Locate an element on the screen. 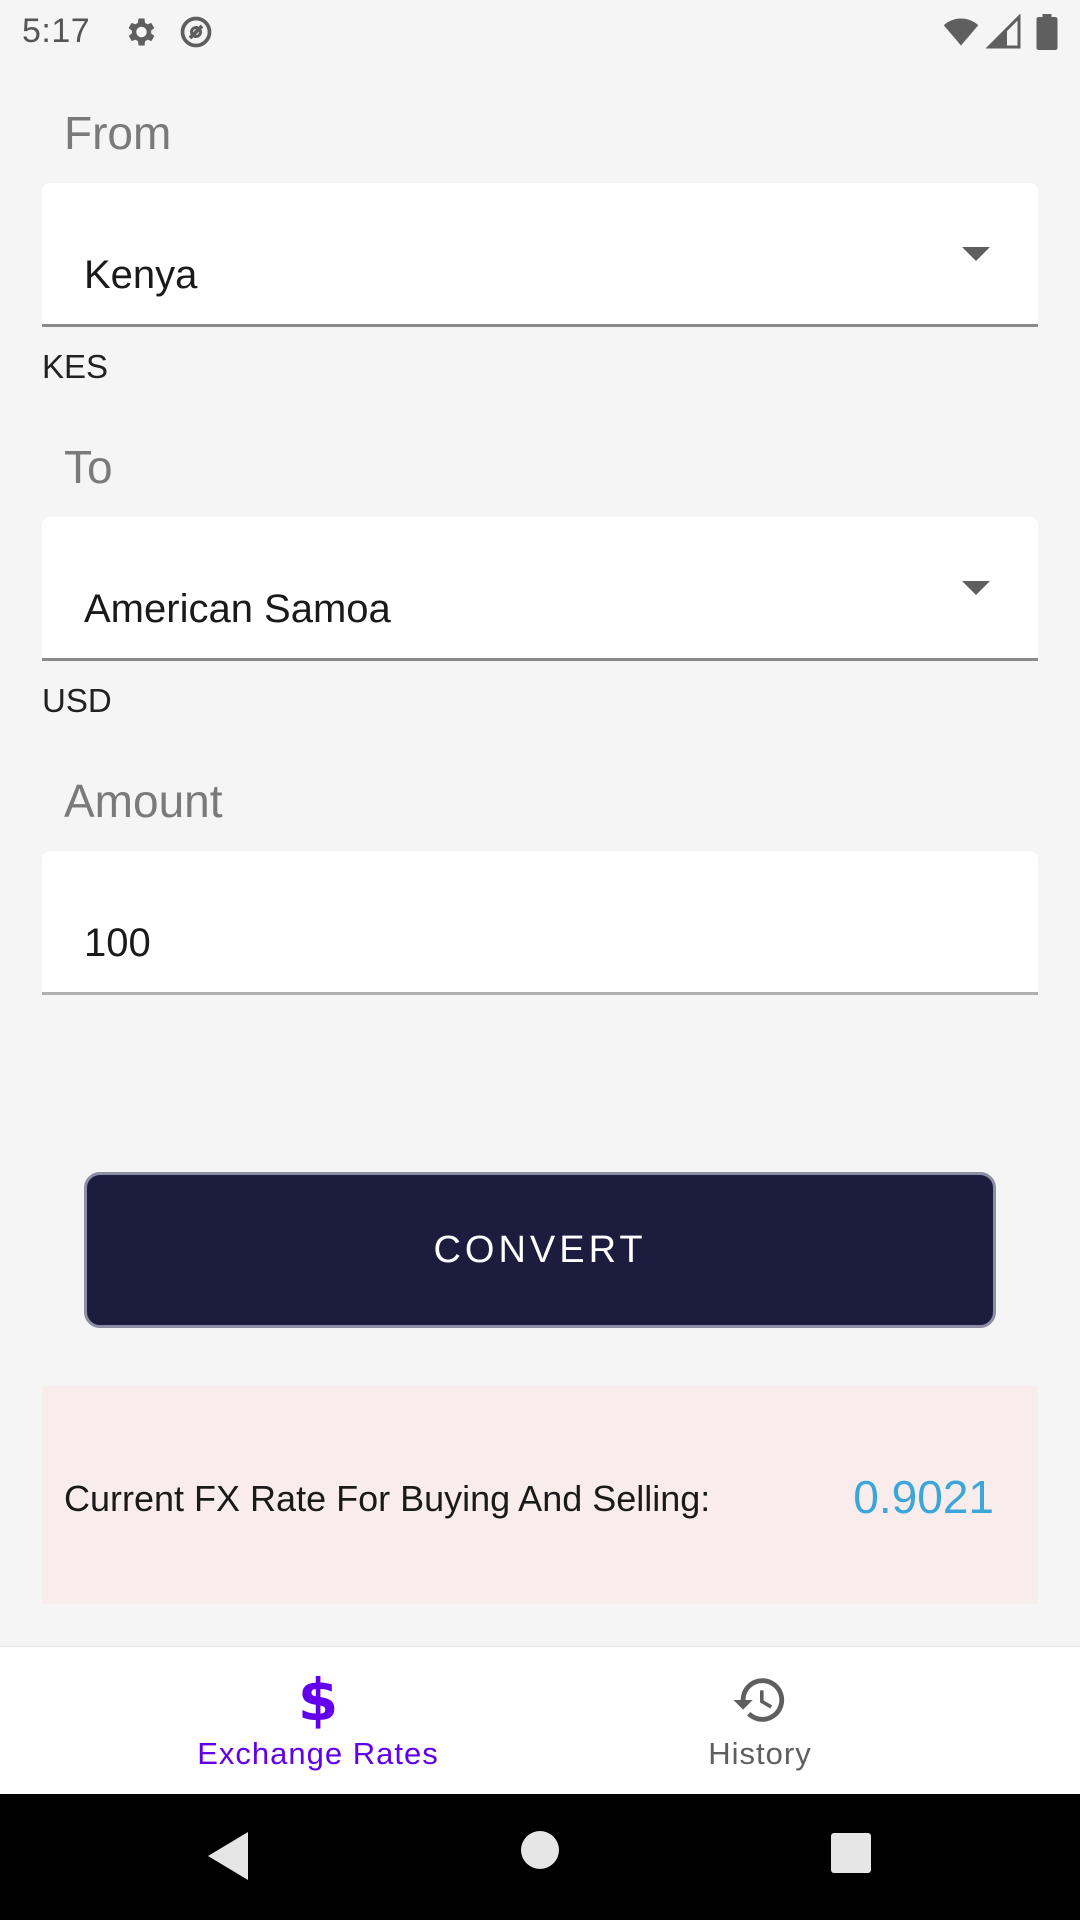 The height and width of the screenshot is (1920, 1080). nav-label-history: History is located at coordinates (760, 1753).